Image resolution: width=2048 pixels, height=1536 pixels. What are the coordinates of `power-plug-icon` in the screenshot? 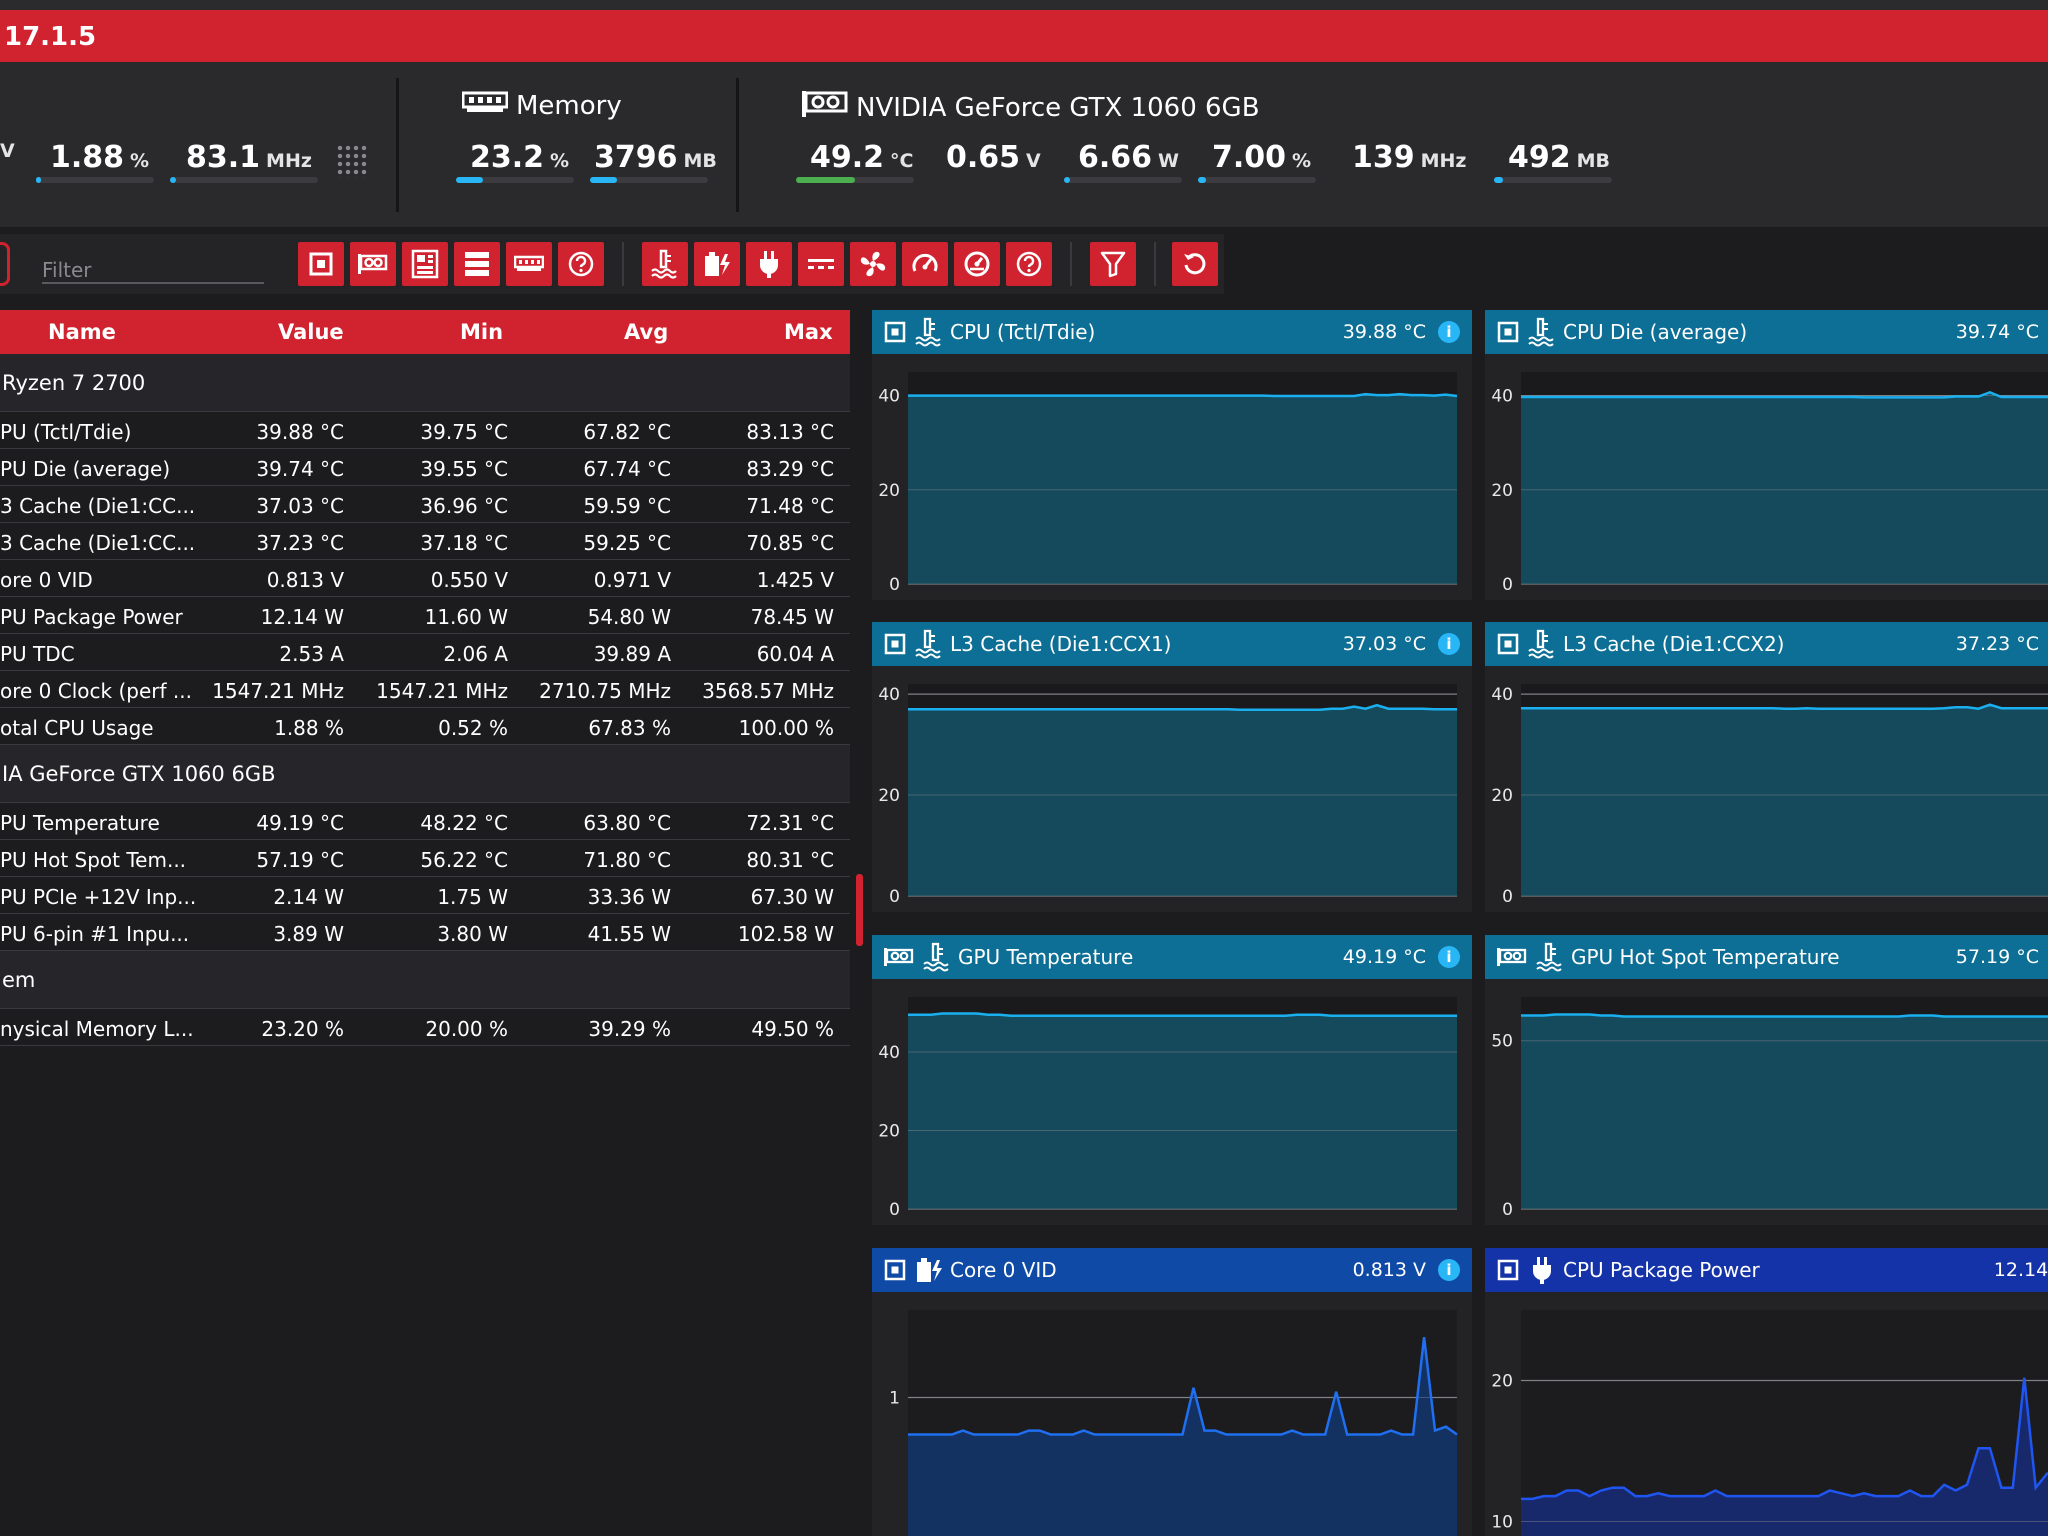 It's located at (769, 264).